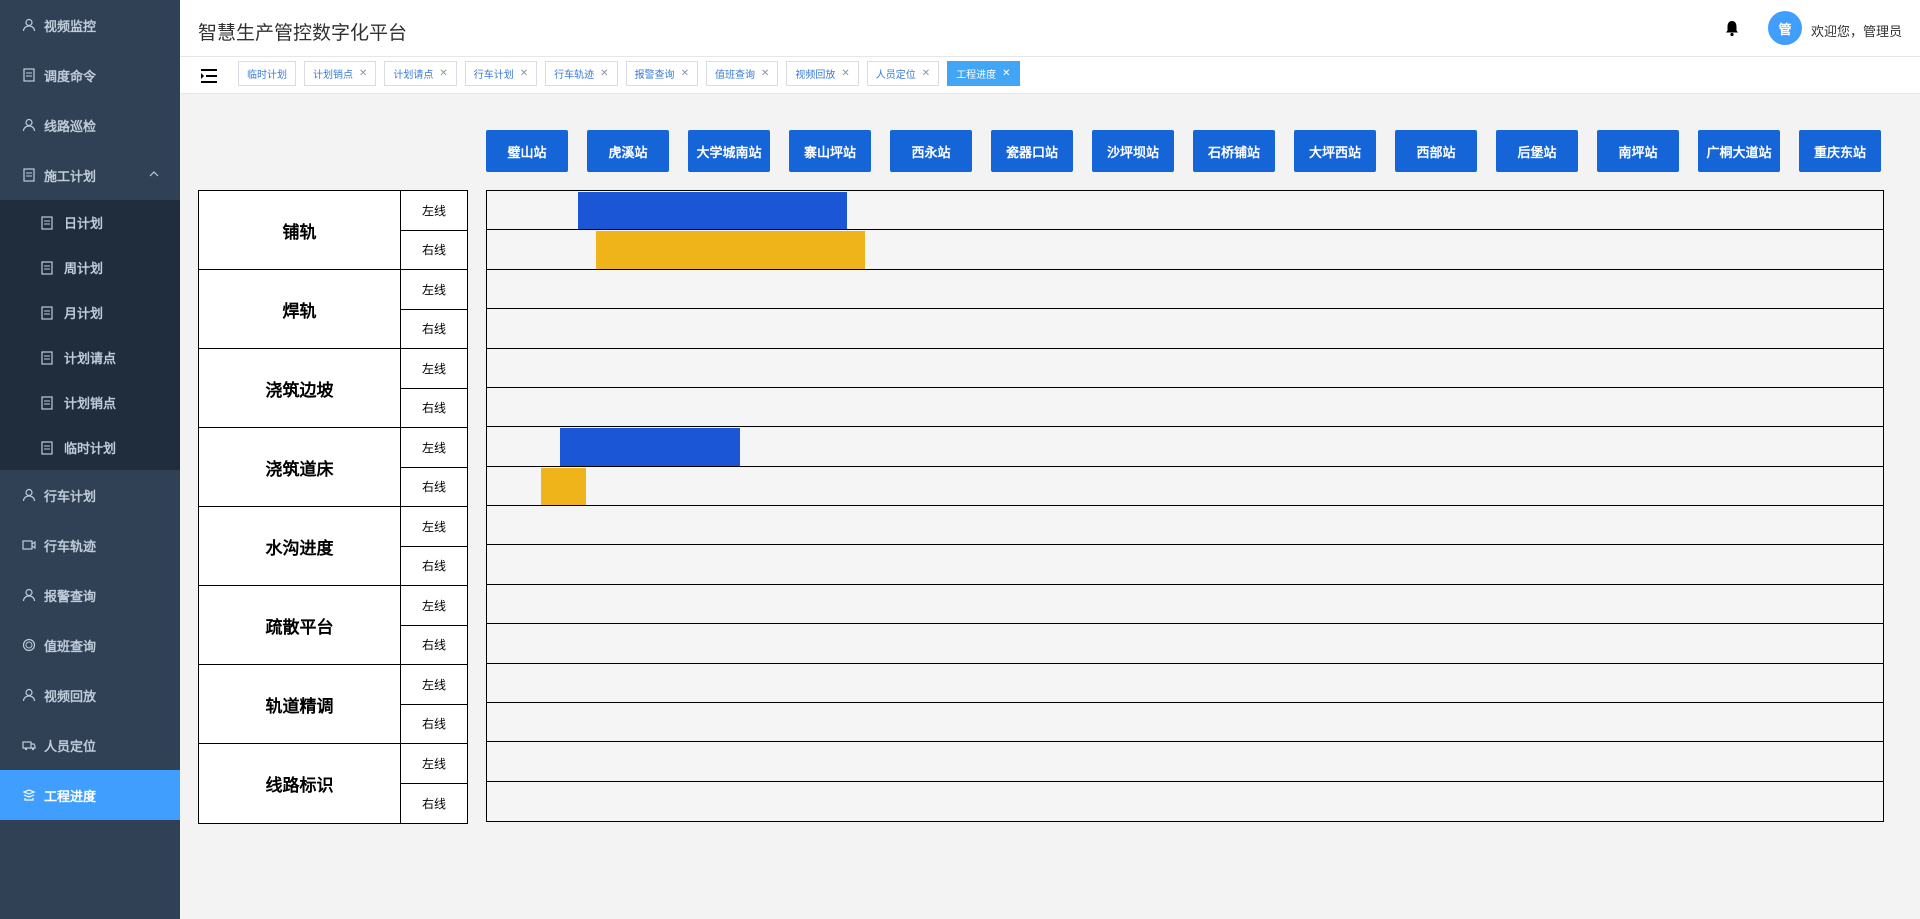 This screenshot has height=919, width=1920. What do you see at coordinates (830, 151) in the screenshot?
I see `station-button: 寨山坪站` at bounding box center [830, 151].